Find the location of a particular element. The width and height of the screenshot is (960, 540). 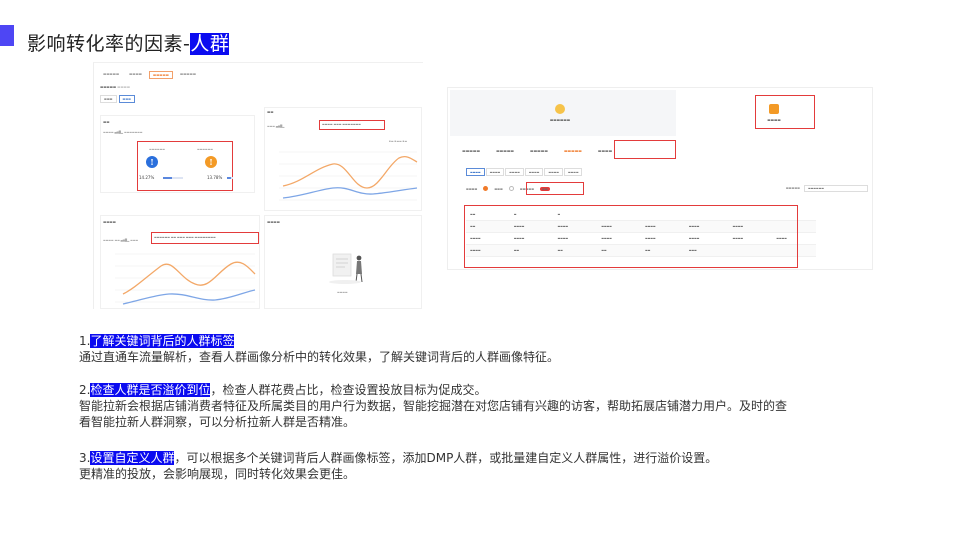

nav-highlight-frame is located at coordinates (645, 149).